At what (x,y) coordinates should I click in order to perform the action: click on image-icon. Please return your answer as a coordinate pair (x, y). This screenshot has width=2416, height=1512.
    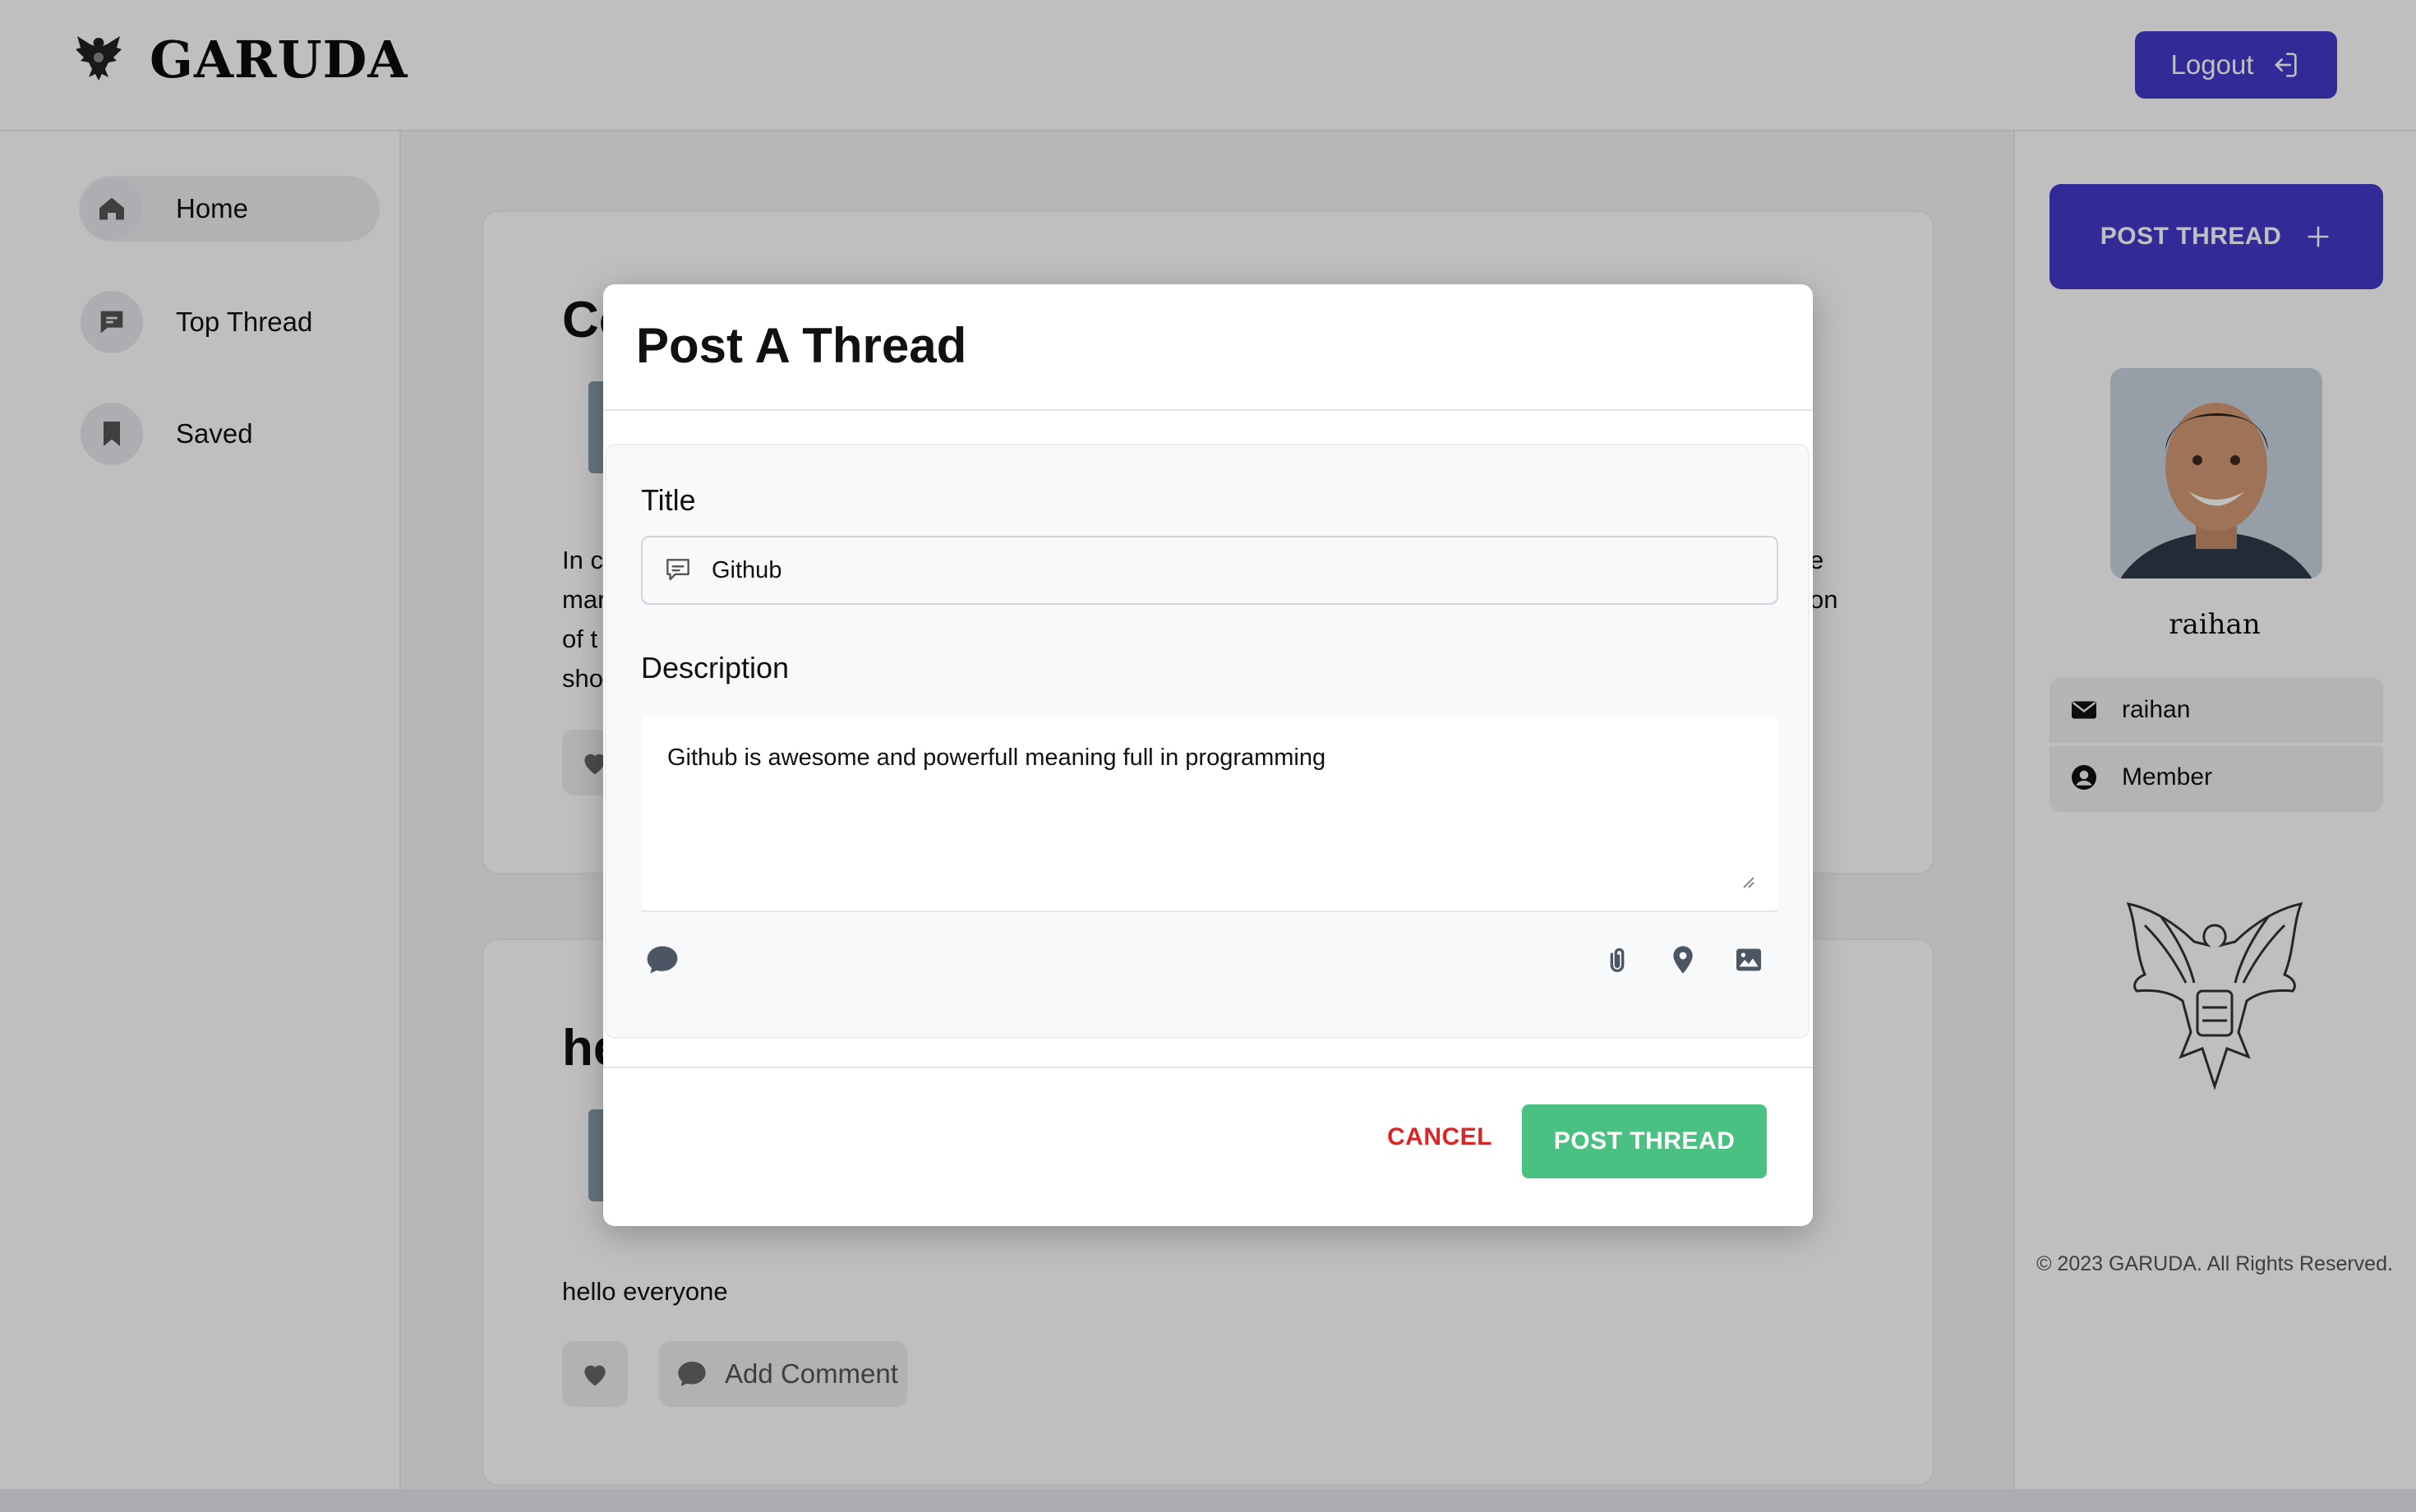
    Looking at the image, I should click on (1748, 960).